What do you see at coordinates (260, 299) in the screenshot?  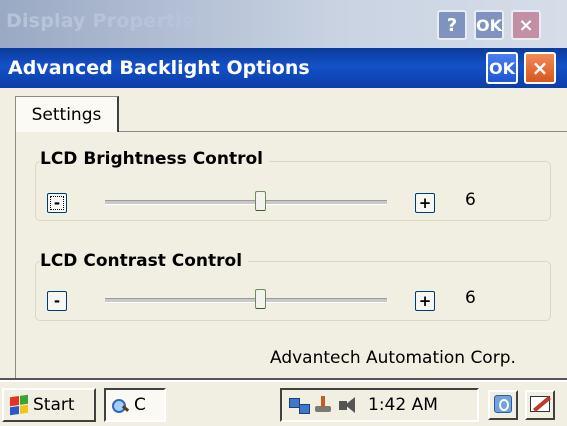 I see `contrast-slider-thumb` at bounding box center [260, 299].